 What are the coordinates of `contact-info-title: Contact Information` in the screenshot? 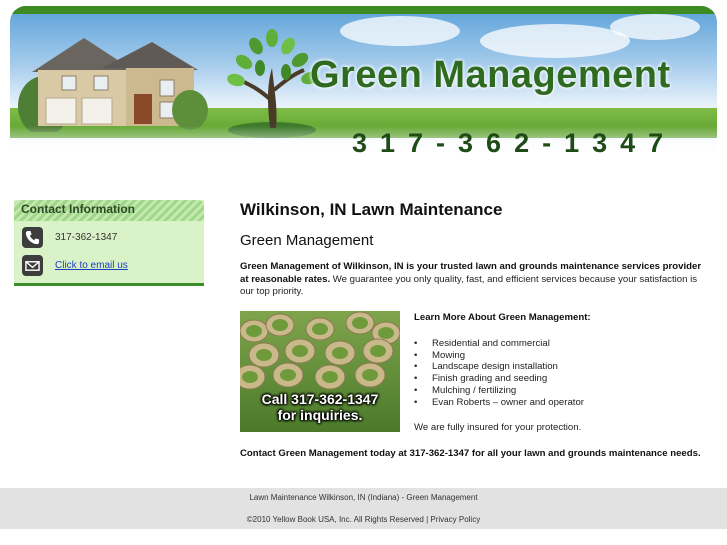 It's located at (78, 209).